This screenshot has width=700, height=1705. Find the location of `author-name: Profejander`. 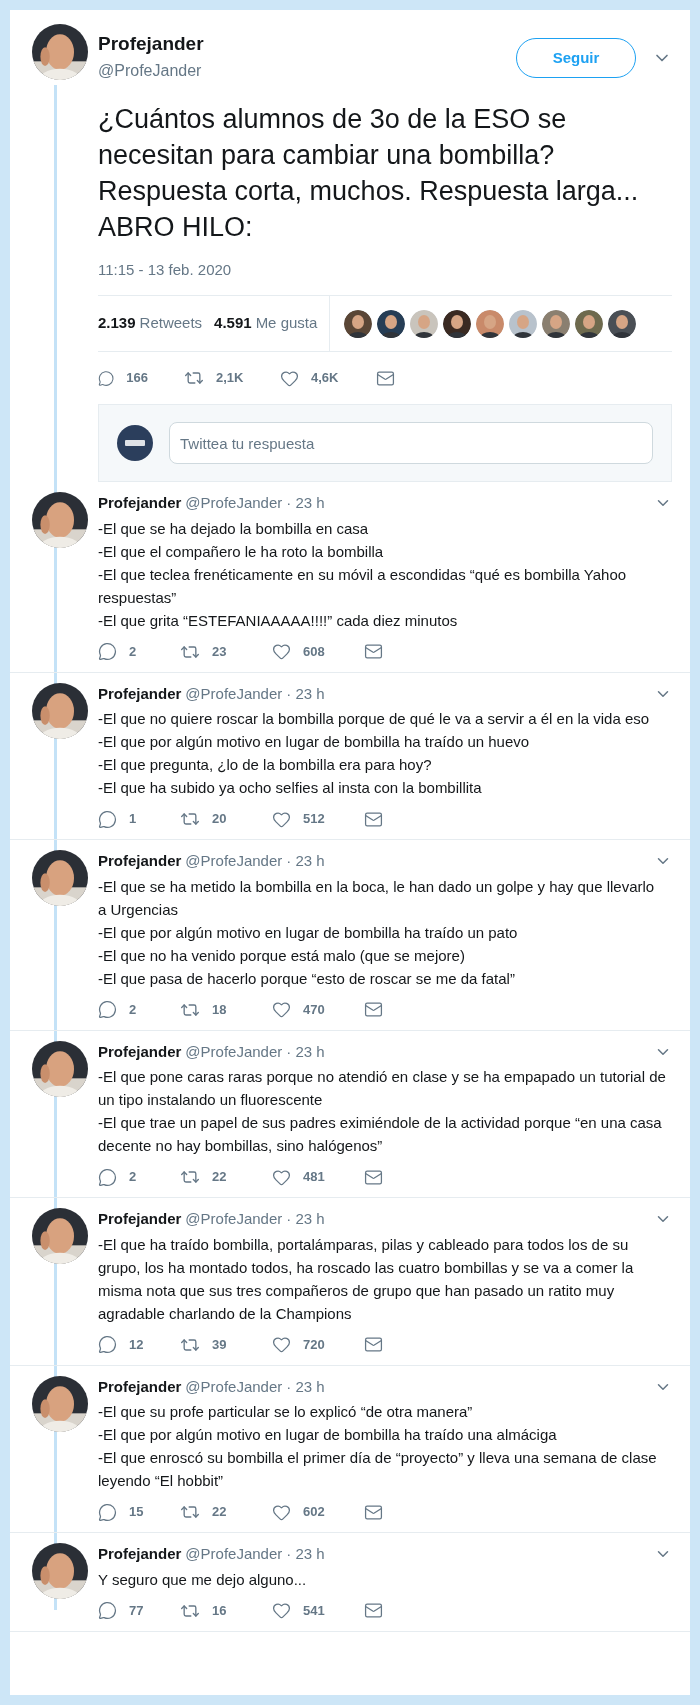

author-name: Profejander is located at coordinates (151, 44).